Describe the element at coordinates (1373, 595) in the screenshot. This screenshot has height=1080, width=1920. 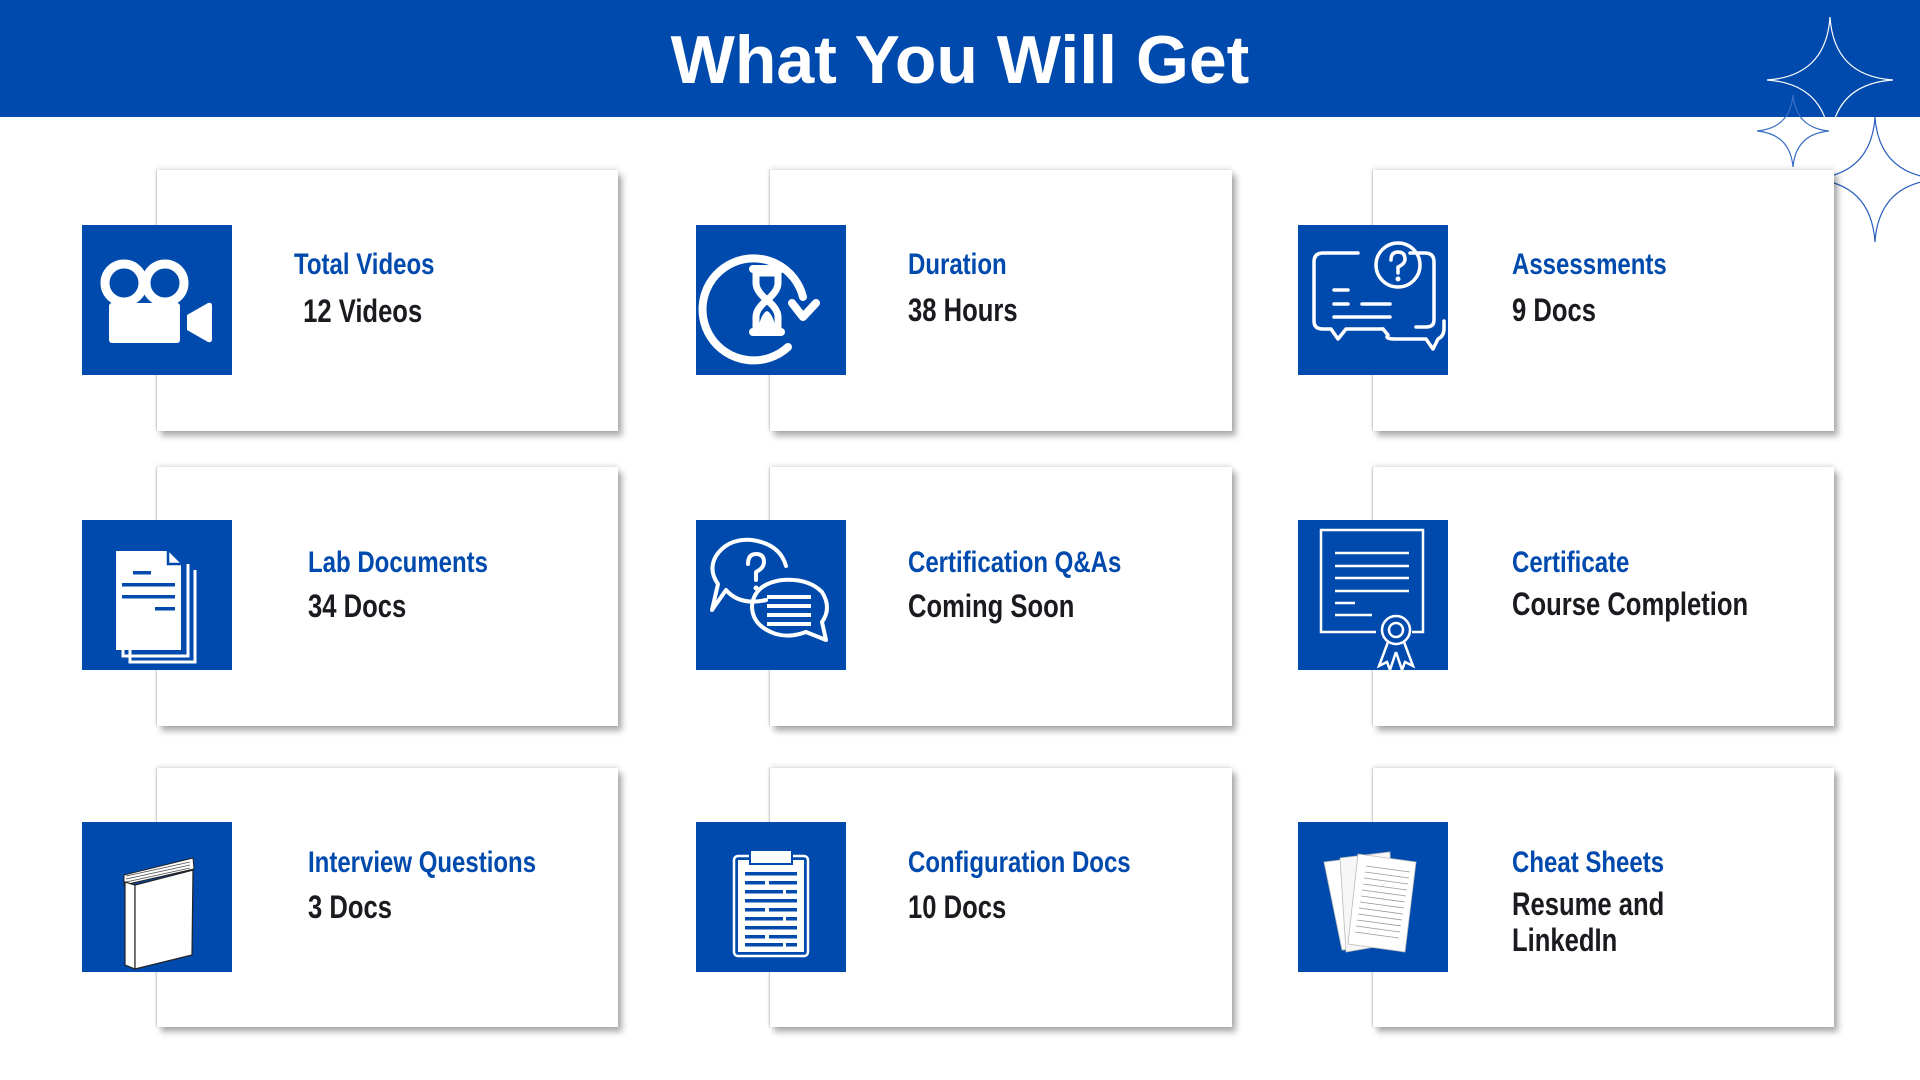
I see `certificate-icon` at that location.